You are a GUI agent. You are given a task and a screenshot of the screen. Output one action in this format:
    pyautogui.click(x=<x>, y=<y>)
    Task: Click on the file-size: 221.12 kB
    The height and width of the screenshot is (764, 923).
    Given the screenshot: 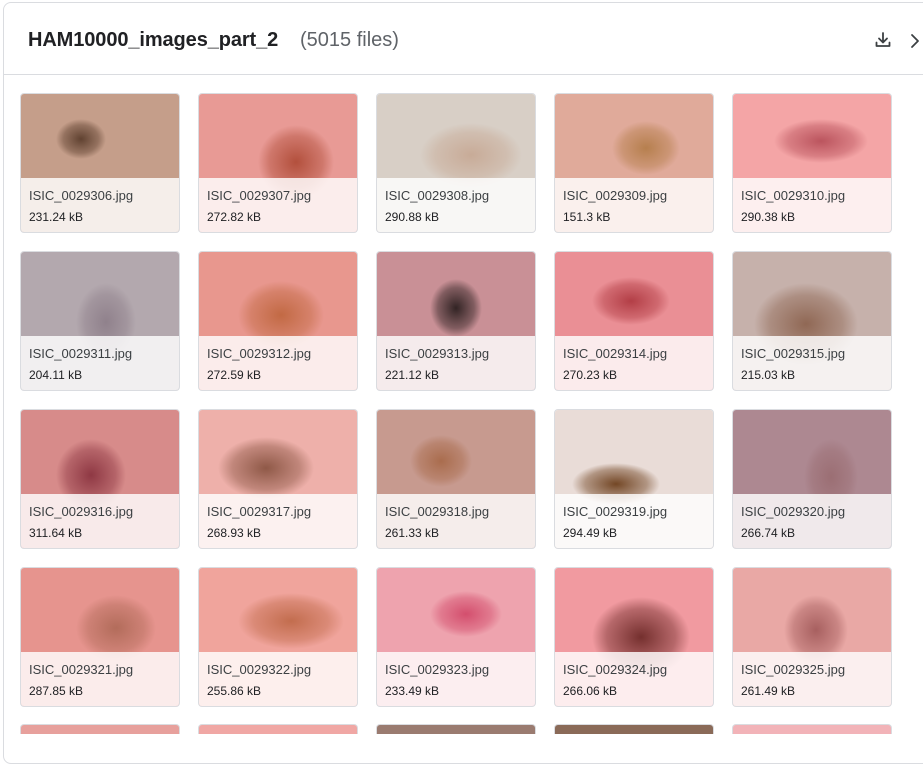 What is the action you would take?
    pyautogui.click(x=412, y=375)
    